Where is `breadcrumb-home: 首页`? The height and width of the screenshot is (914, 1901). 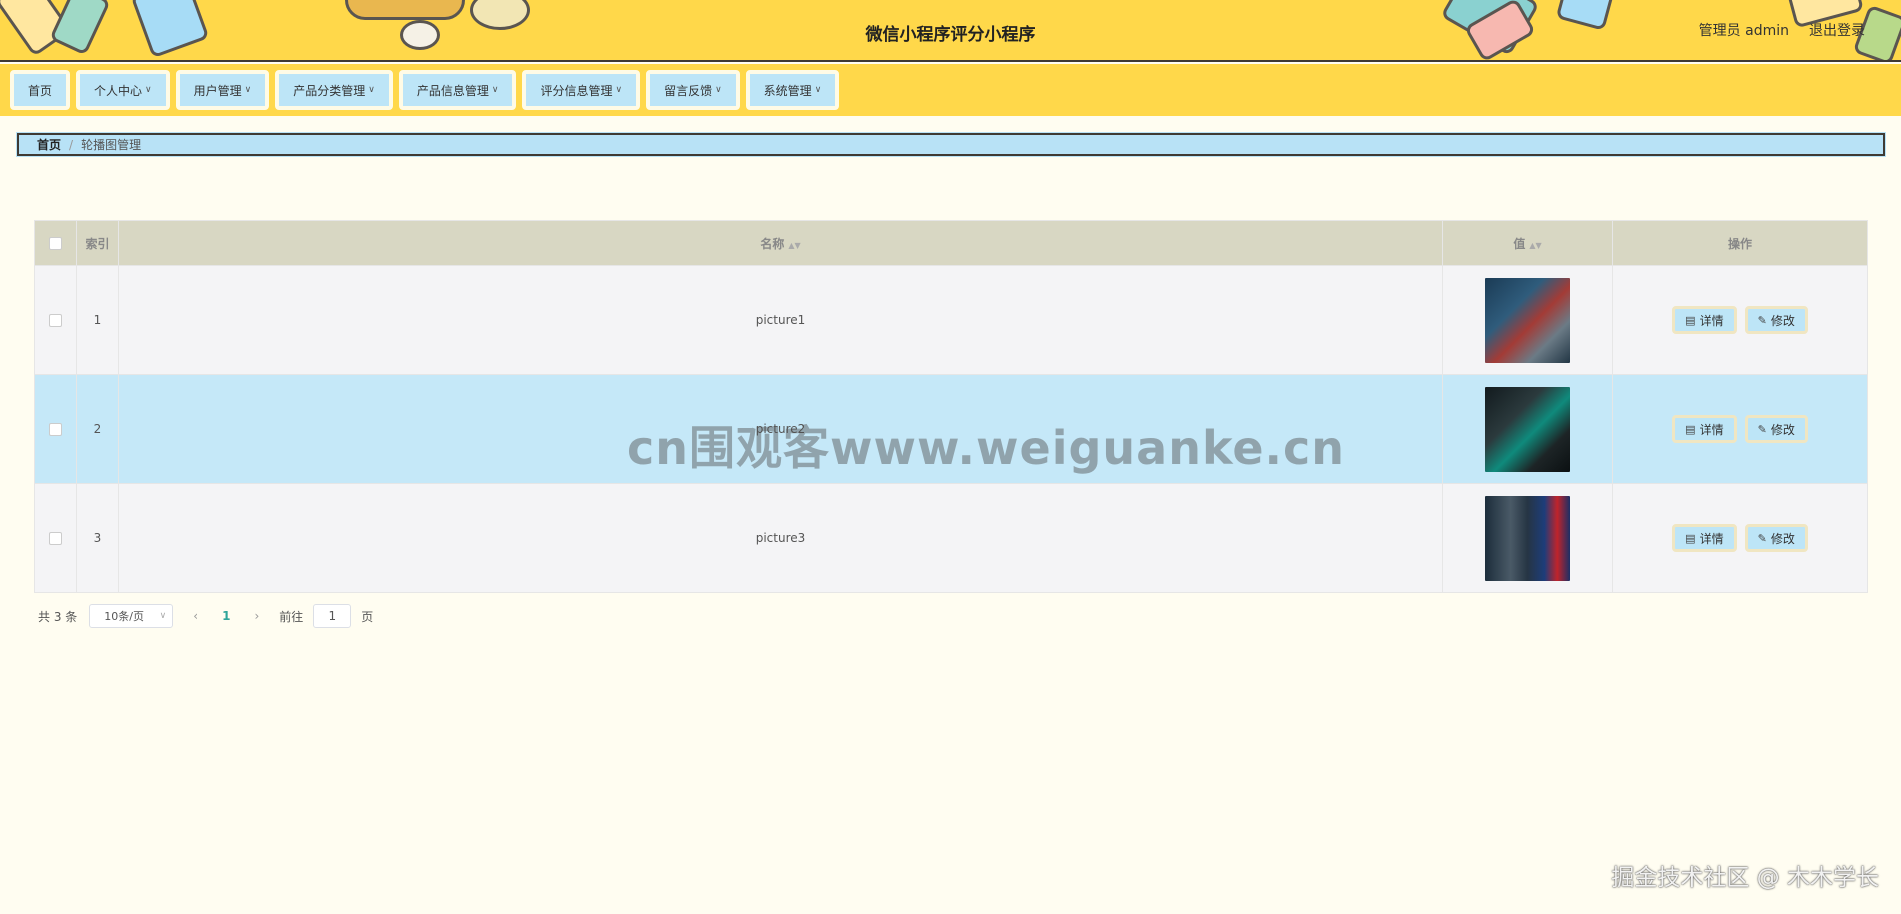
breadcrumb-home: 首页 is located at coordinates (49, 144).